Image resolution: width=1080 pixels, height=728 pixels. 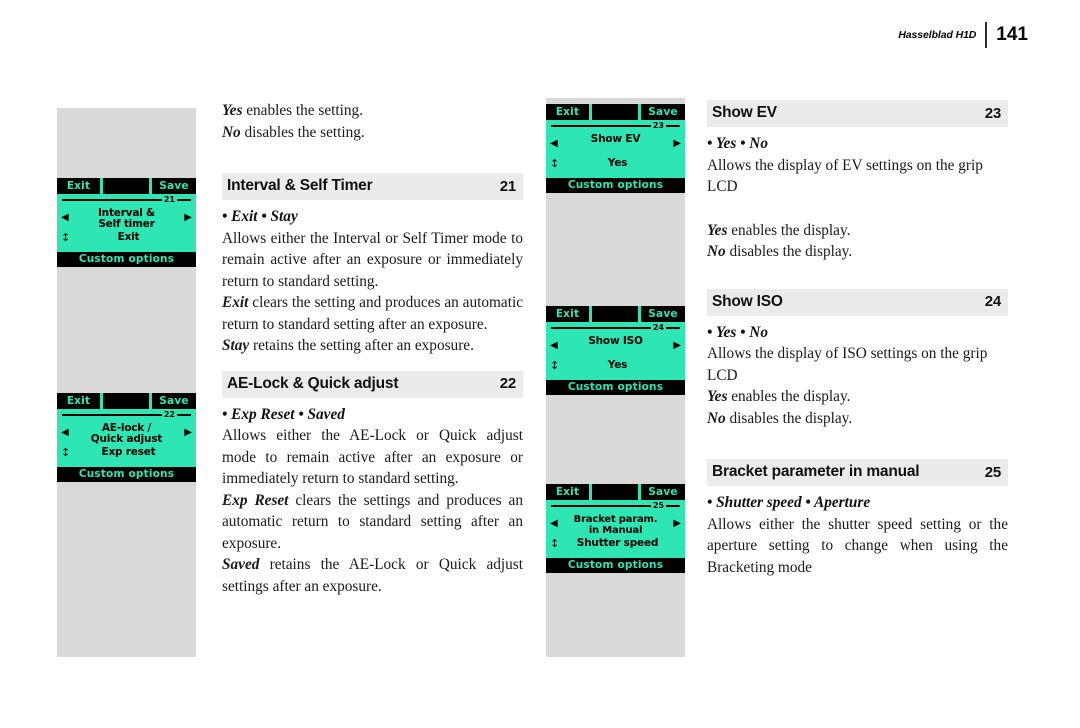 I want to click on section-heading-bracket: Bracket parameter in manual 25, so click(x=857, y=472).